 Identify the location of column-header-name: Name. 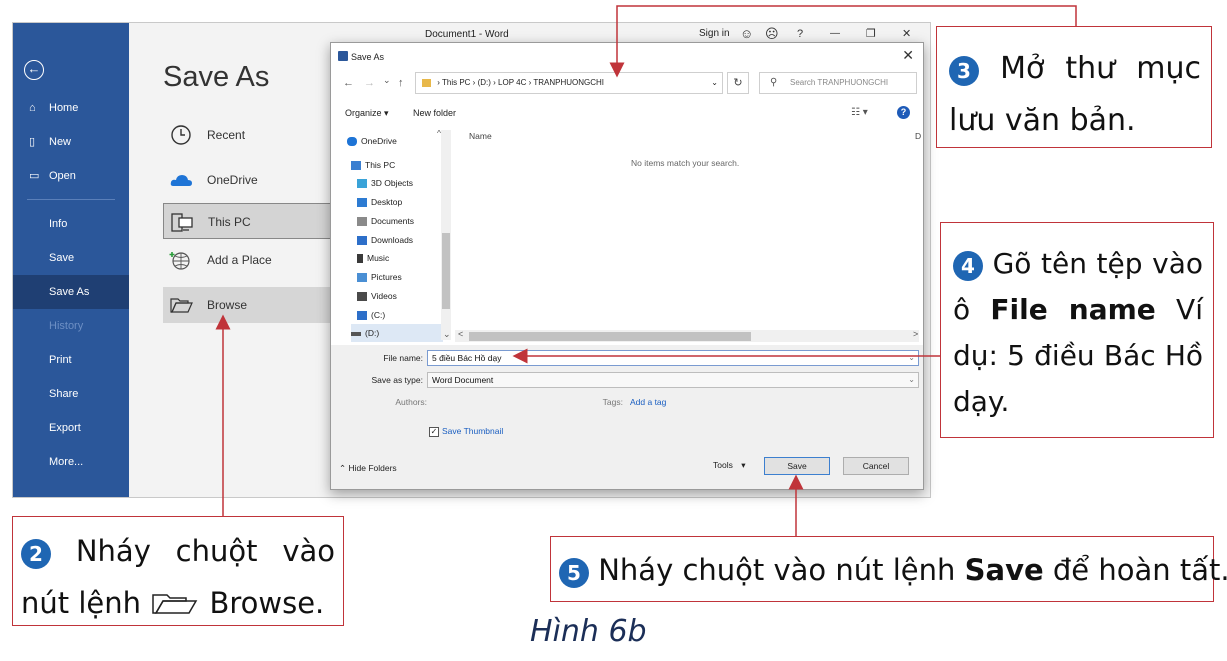
(480, 136).